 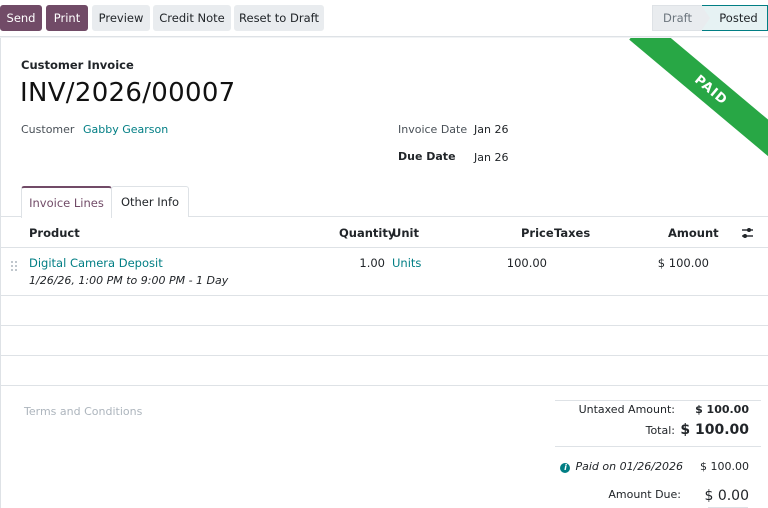 I want to click on line-amount: $ 100.00, so click(x=683, y=263).